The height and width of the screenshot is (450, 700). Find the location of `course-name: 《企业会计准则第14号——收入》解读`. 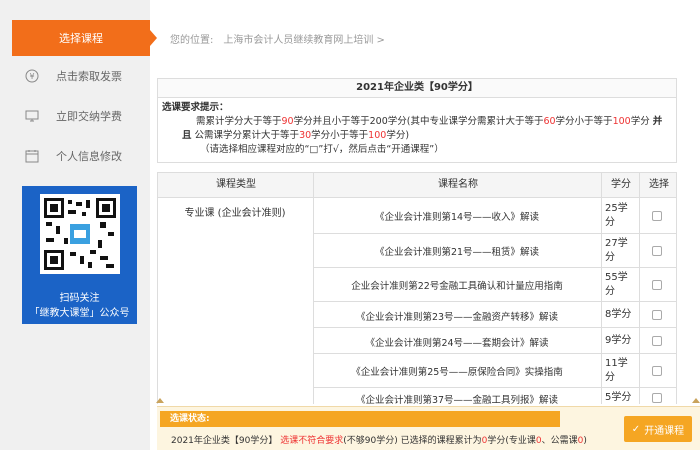

course-name: 《企业会计准则第14号——收入》解读 is located at coordinates (457, 217).